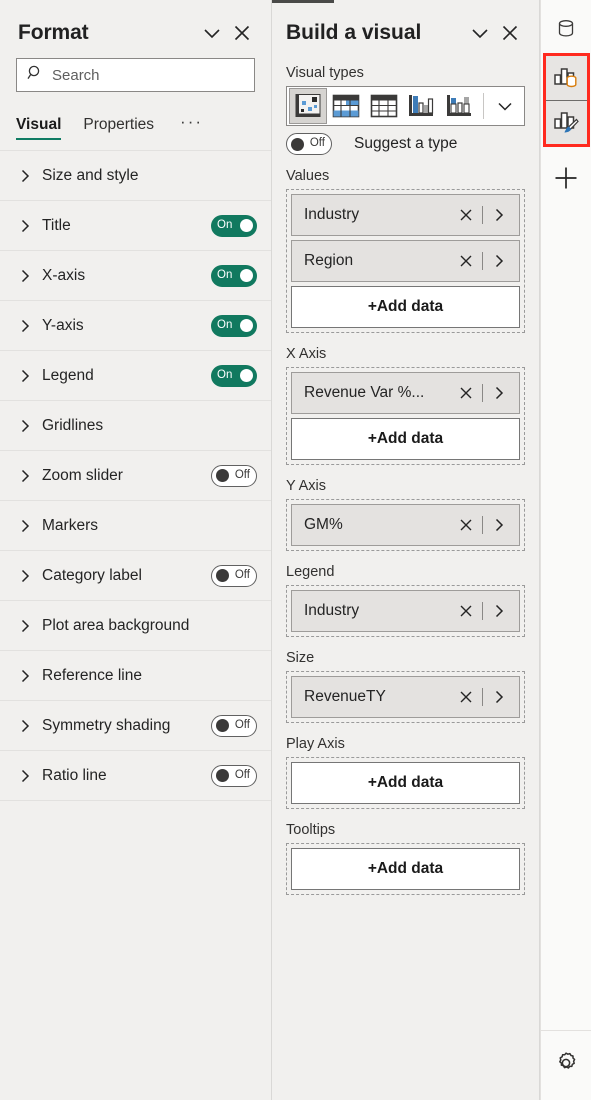  Describe the element at coordinates (510, 33) in the screenshot. I see `build-close-button` at that location.